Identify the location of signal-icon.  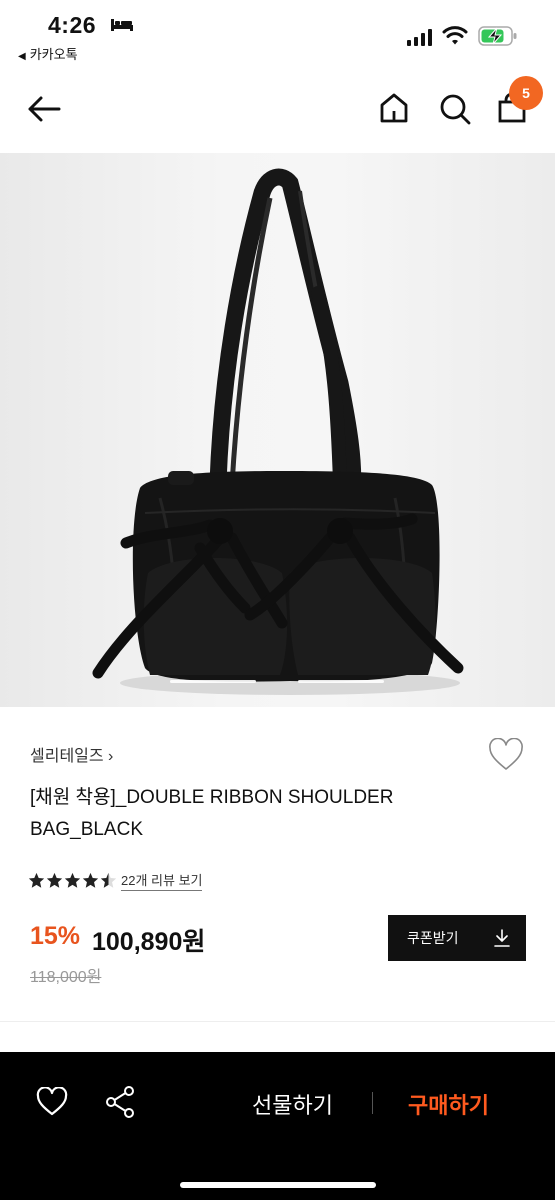
(419, 37).